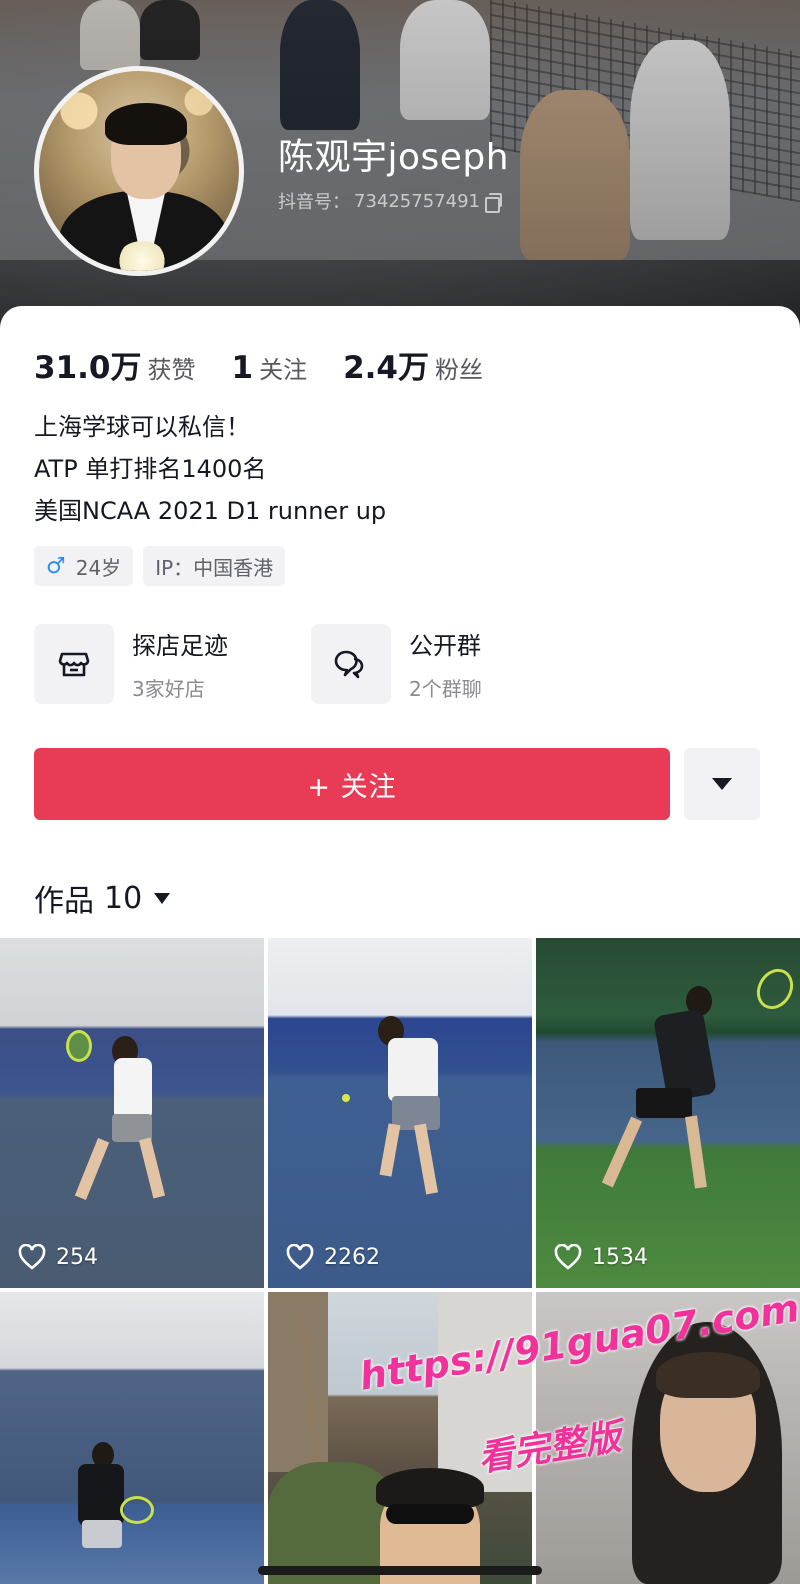 This screenshot has width=800, height=1584. I want to click on stats-row: 31.0万 获赞 1 关注 2.4万 粉丝, so click(276, 364).